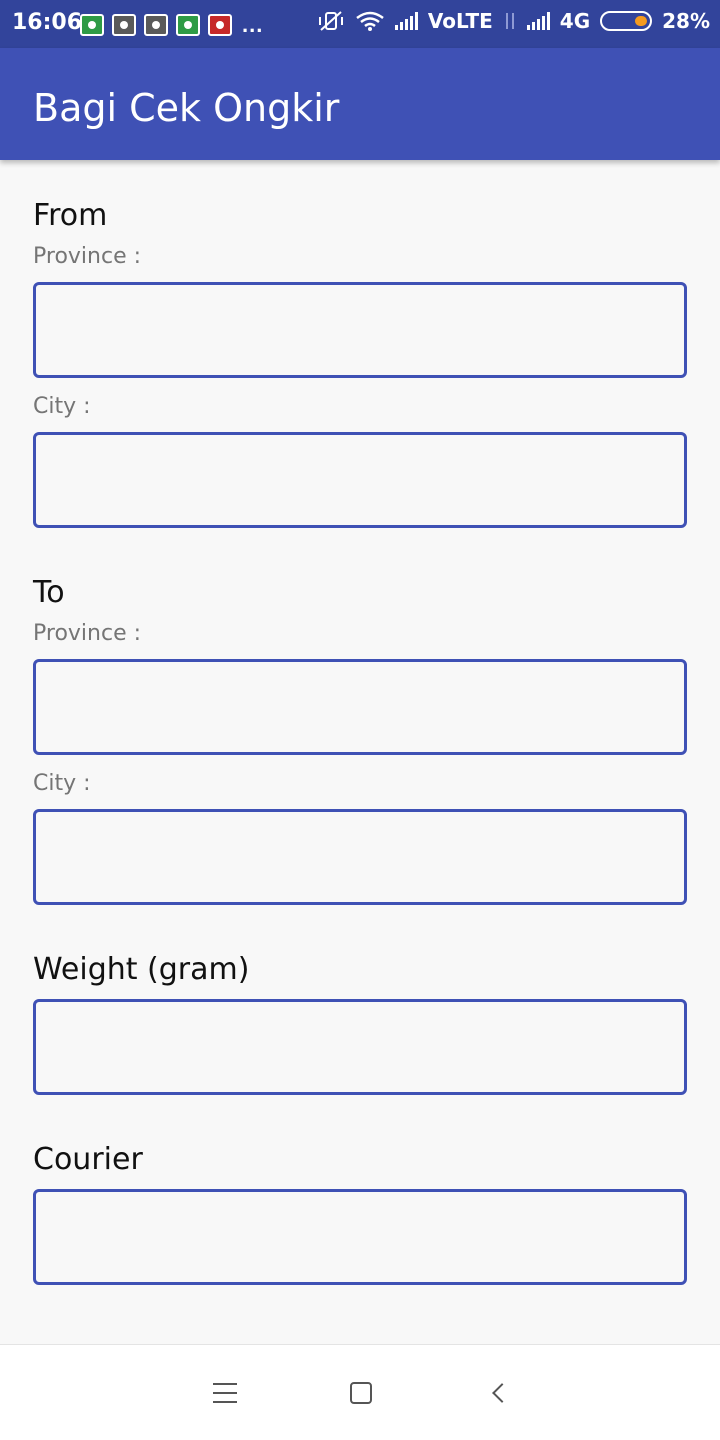 The image size is (720, 1440). I want to click on status-time: 16:06, so click(47, 22).